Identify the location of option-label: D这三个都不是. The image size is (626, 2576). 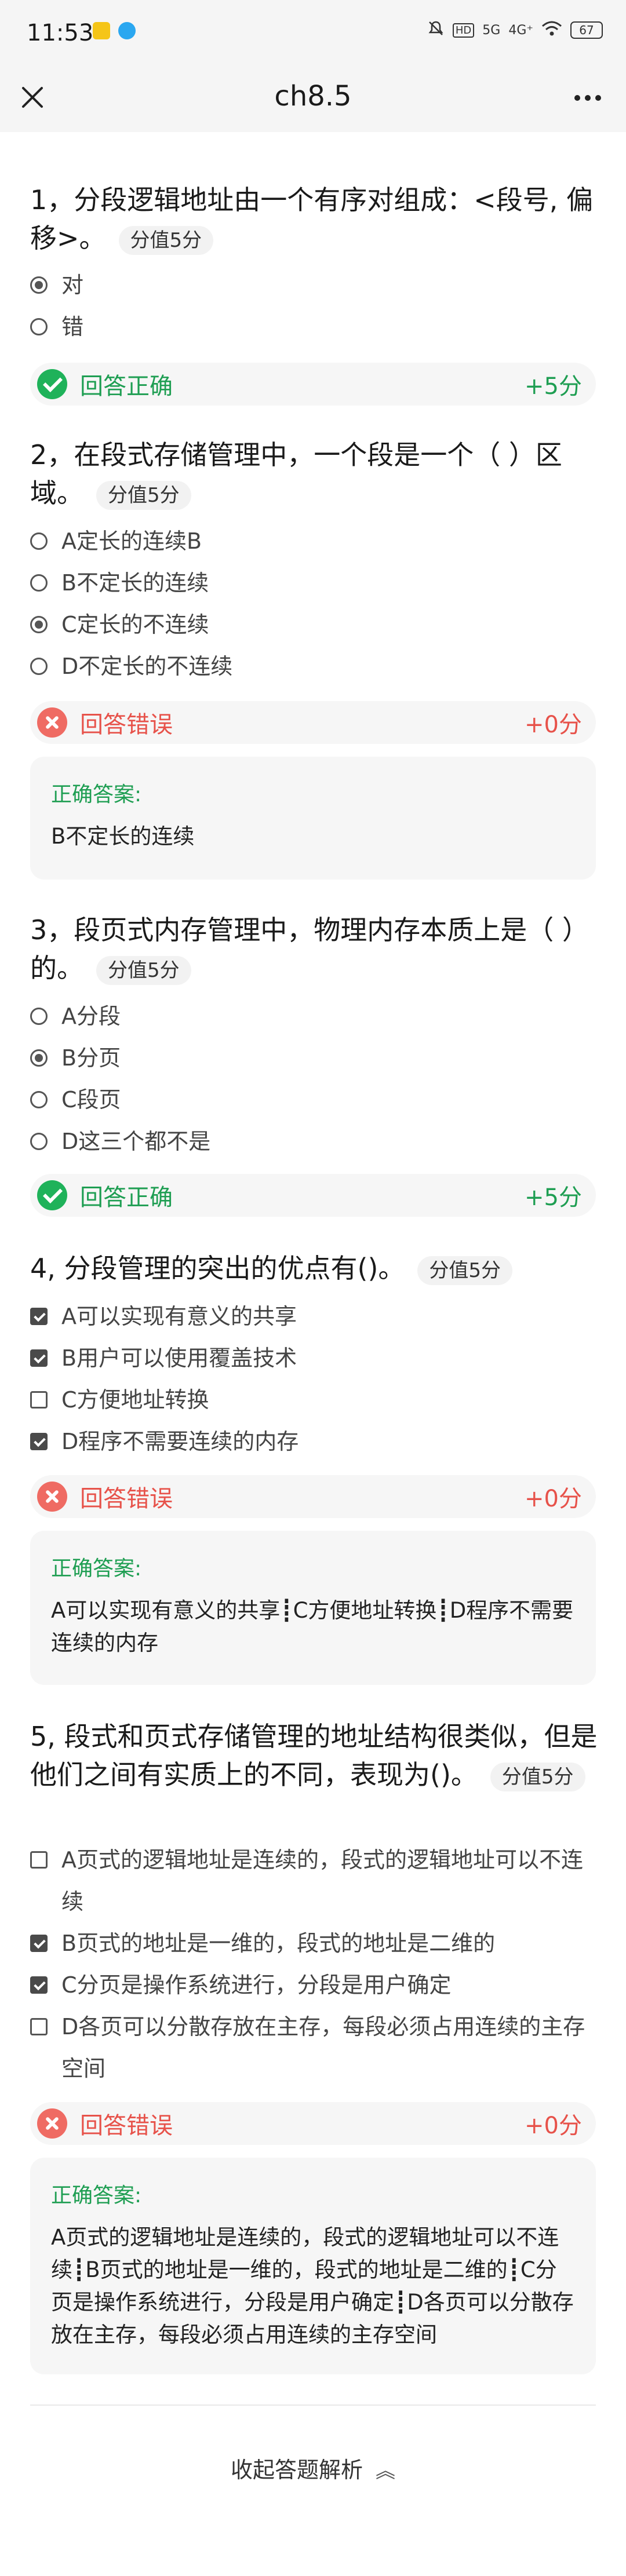
(136, 1141).